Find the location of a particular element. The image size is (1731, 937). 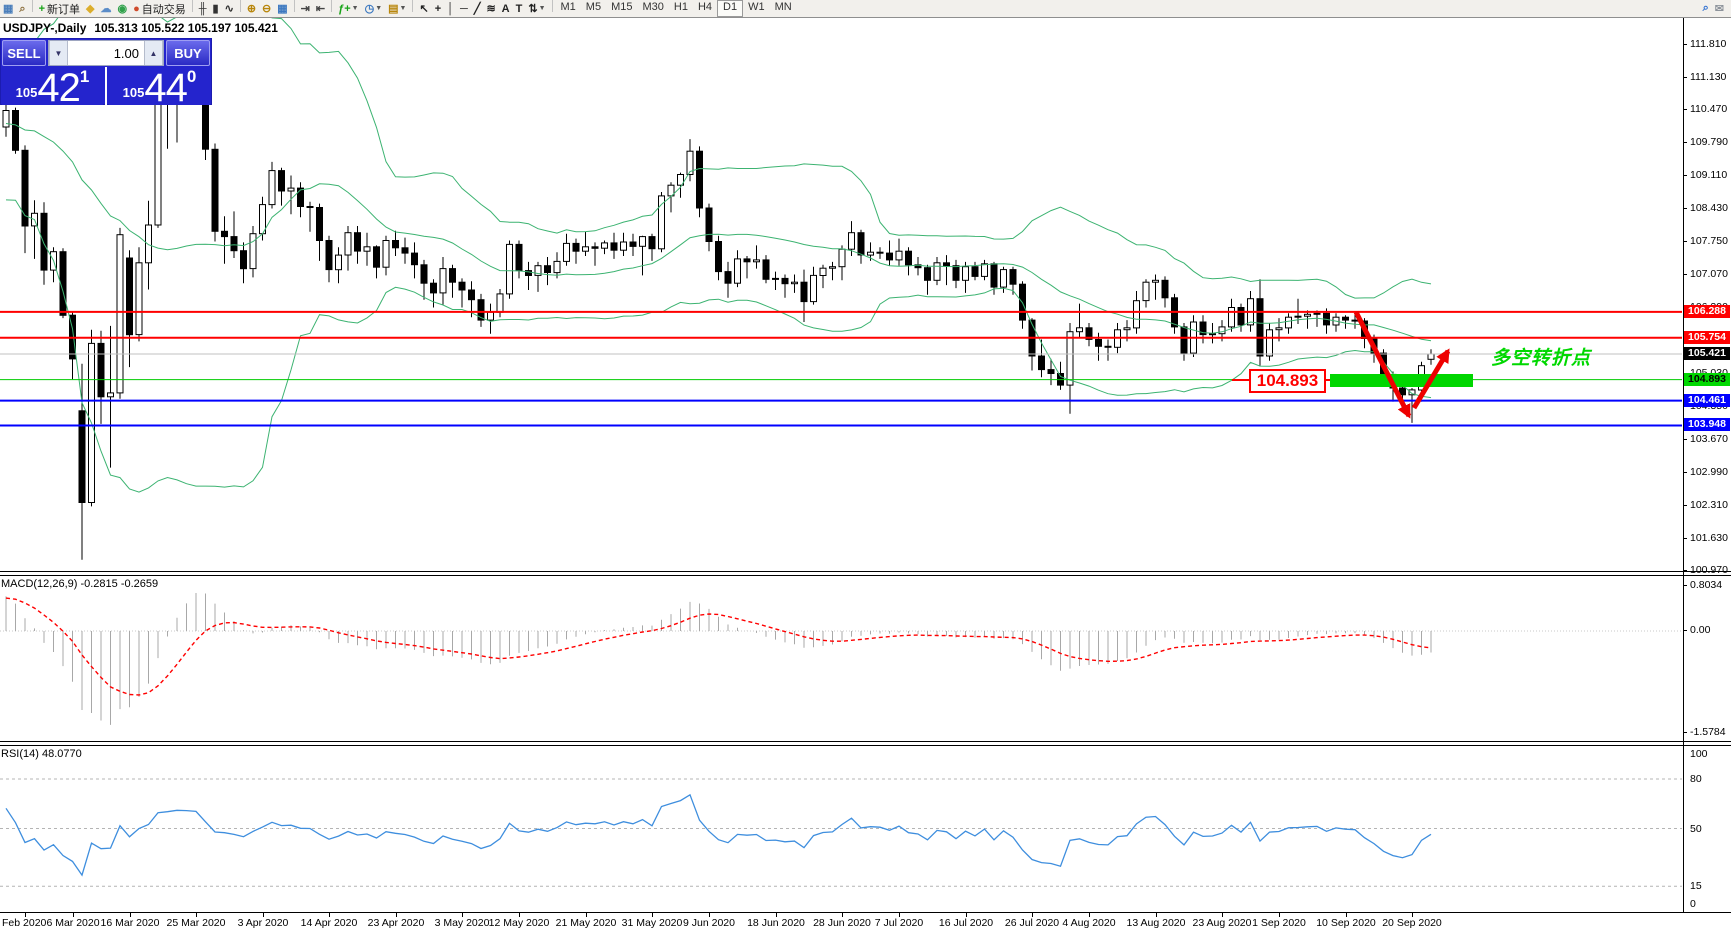

macd-rsi-divider is located at coordinates (865, 743).